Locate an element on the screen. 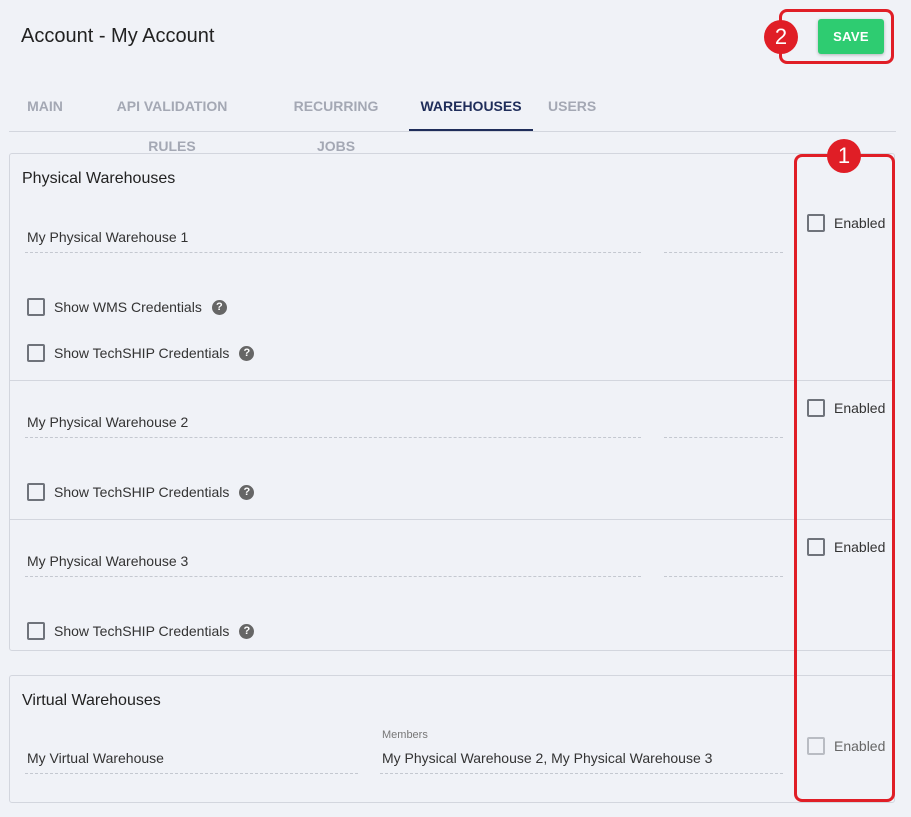 Image resolution: width=911 pixels, height=817 pixels. warehouse-2-name: My Physical Warehouse 2 is located at coordinates (108, 422).